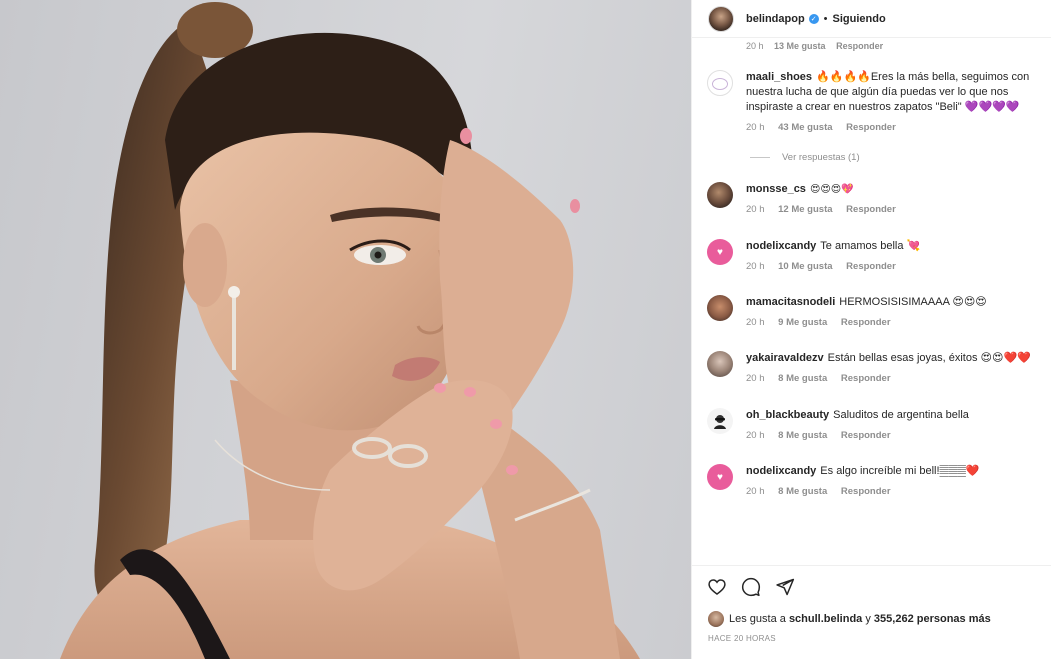  I want to click on comment-text: monsse_cs 😍😍😍💖, so click(893, 189).